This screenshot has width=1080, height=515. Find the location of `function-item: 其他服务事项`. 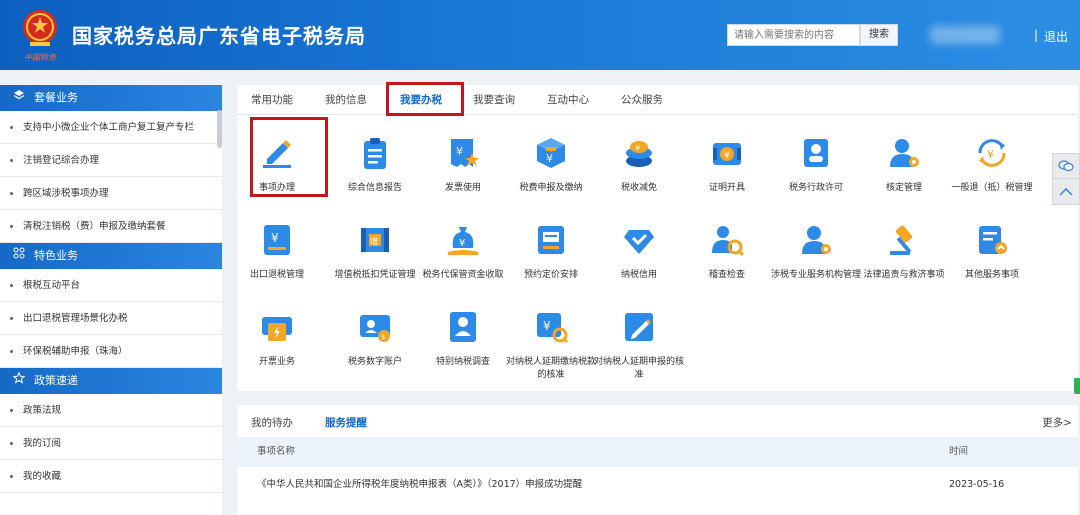

function-item: 其他服务事项 is located at coordinates (992, 252).